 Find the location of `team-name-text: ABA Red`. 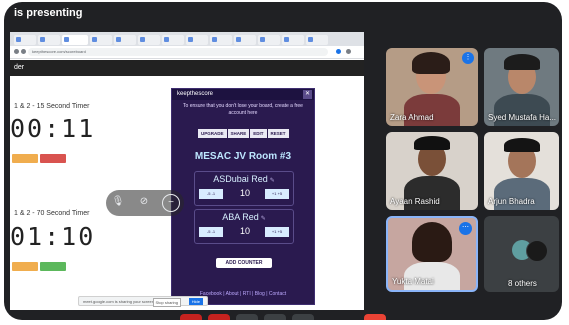

team-name-text: ABA Red is located at coordinates (240, 217).